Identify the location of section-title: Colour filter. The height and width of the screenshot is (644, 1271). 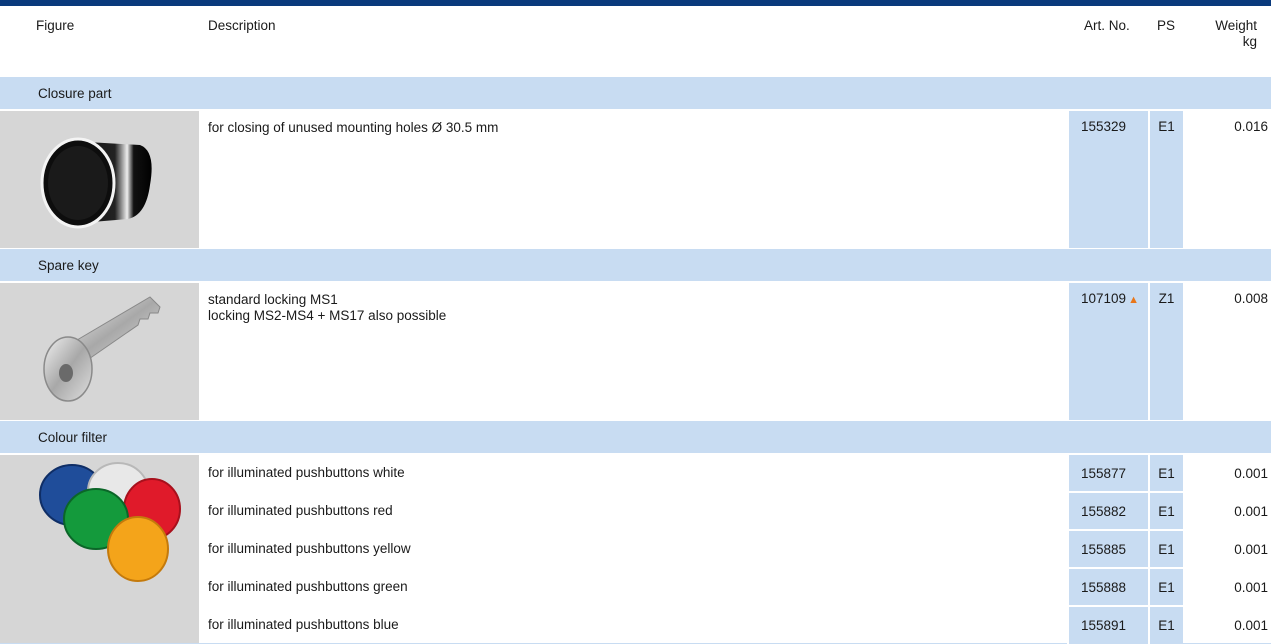
(635, 437).